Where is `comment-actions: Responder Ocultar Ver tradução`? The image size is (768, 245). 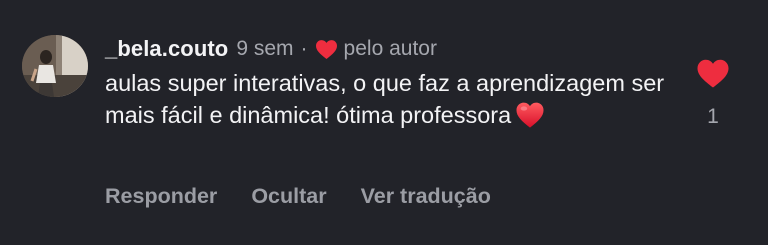
comment-actions: Responder Ocultar Ver tradução is located at coordinates (315, 196).